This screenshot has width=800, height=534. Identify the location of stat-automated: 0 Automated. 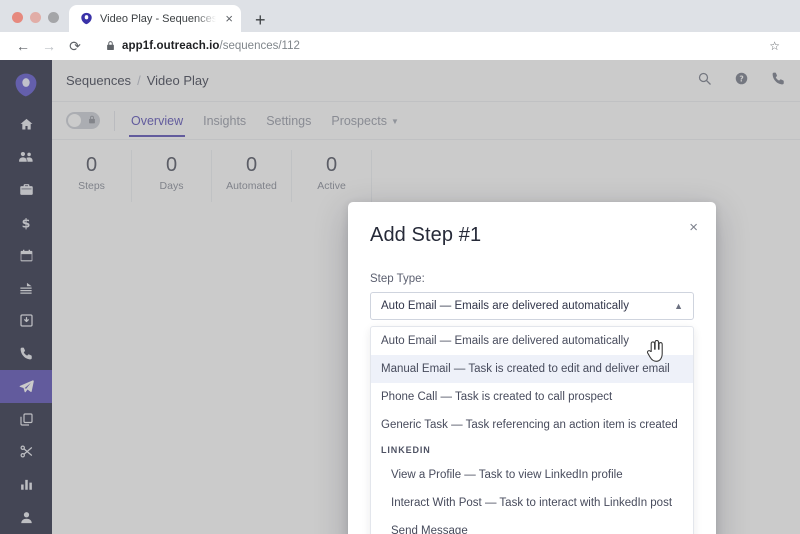
(252, 176).